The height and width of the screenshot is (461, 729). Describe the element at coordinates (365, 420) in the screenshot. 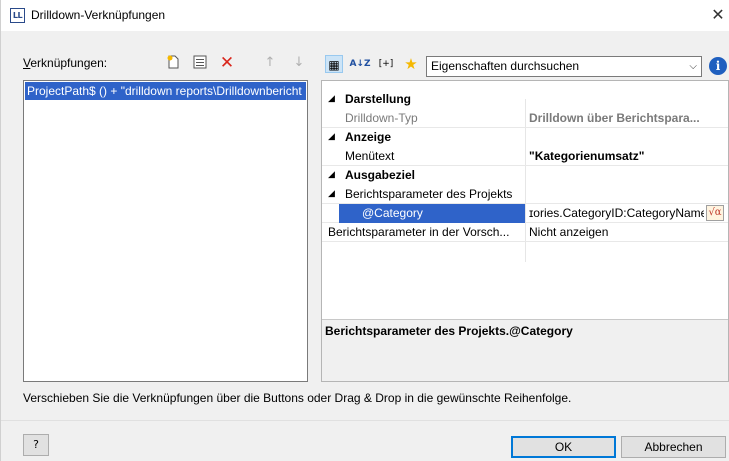

I see `divider` at that location.